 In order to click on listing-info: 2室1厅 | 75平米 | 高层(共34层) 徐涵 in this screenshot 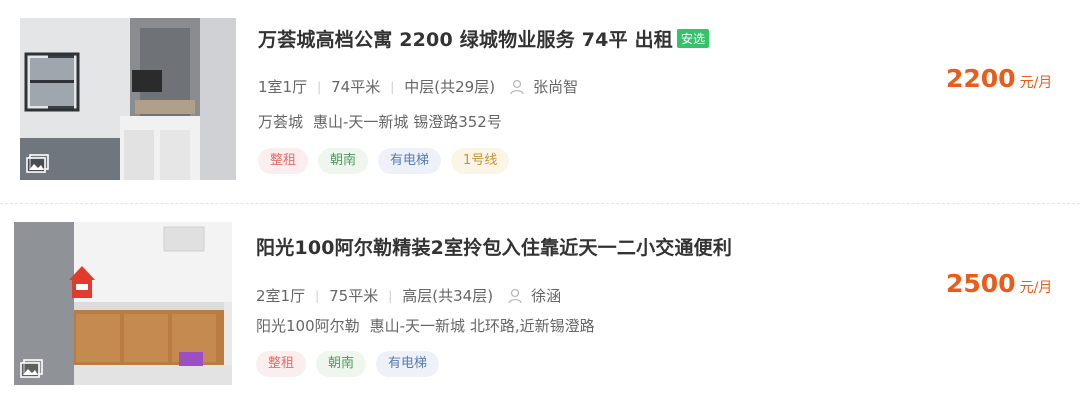, I will do `click(408, 295)`.